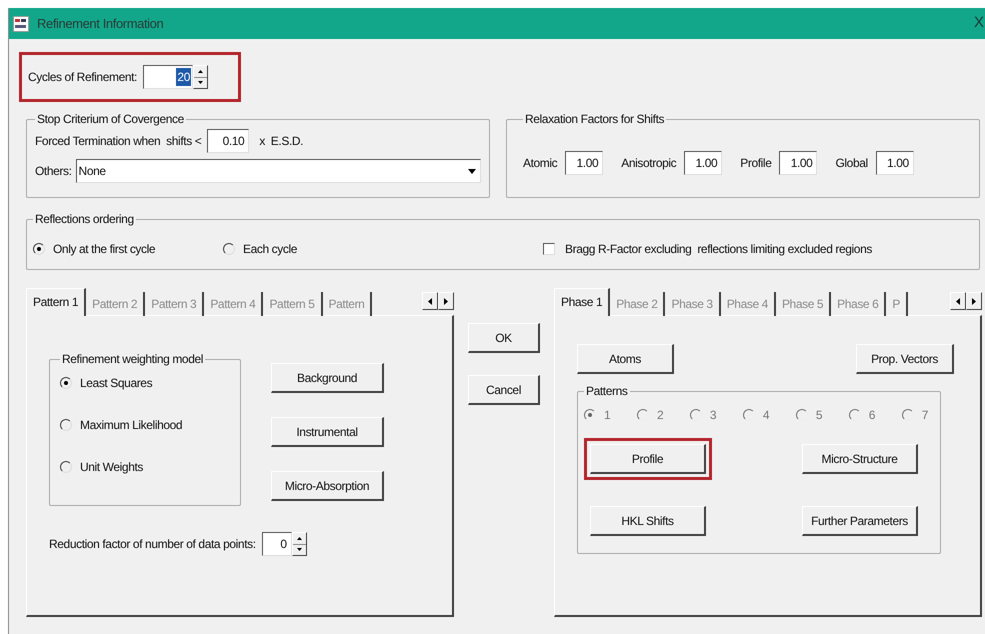 Image resolution: width=985 pixels, height=634 pixels. What do you see at coordinates (110, 119) in the screenshot?
I see `group-title: Stop Criterium of Covergence` at bounding box center [110, 119].